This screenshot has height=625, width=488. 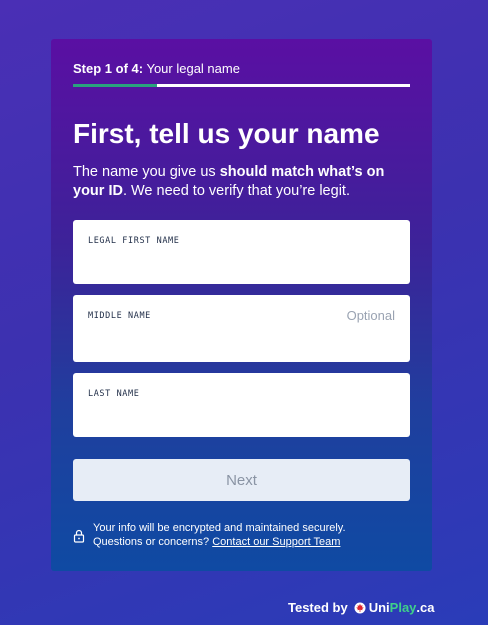 I want to click on brand-play: Play, so click(x=403, y=607).